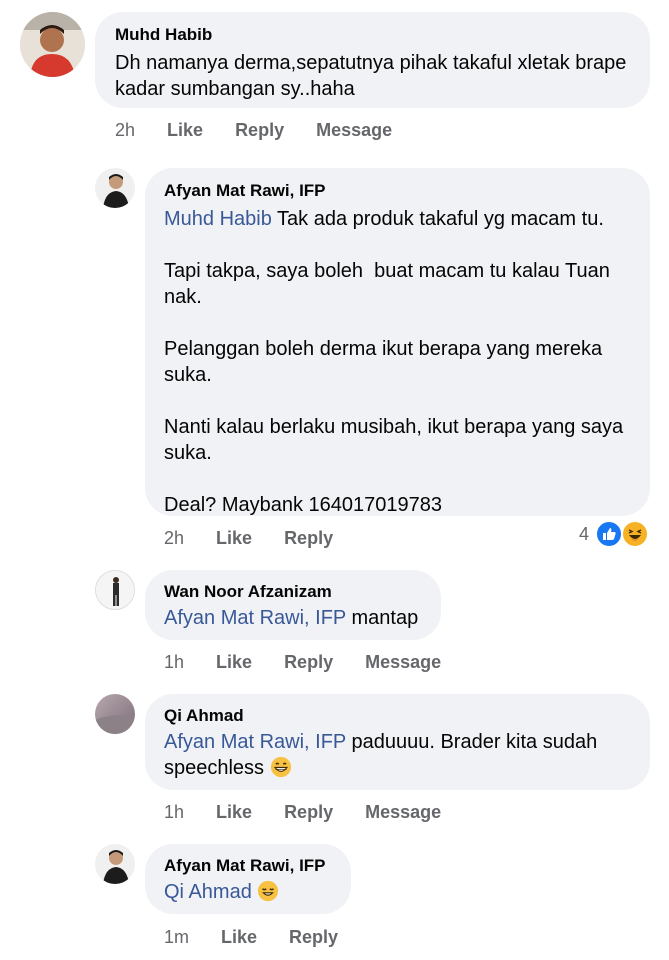 The height and width of the screenshot is (960, 669). Describe the element at coordinates (609, 534) in the screenshot. I see `like-icon` at that location.